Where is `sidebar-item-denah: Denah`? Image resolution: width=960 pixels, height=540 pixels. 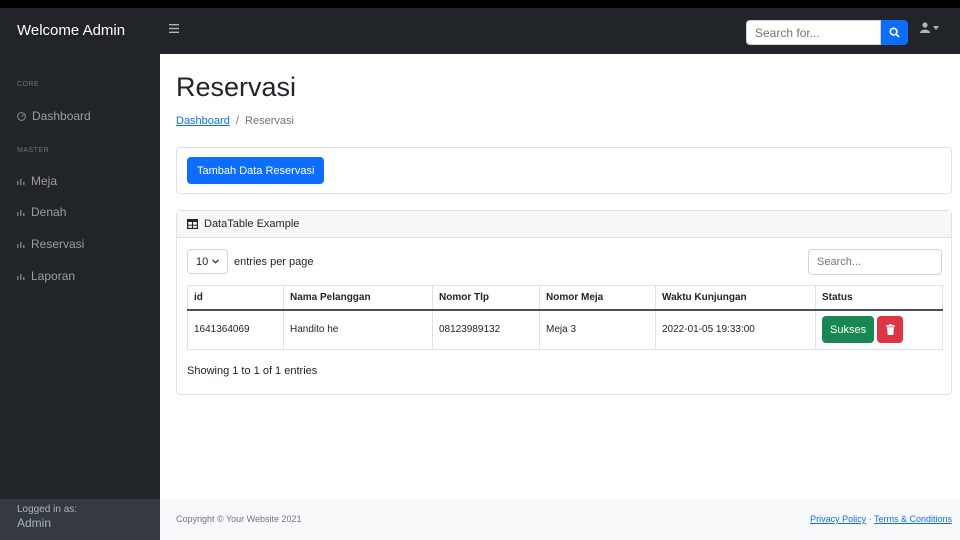 sidebar-item-denah: Denah is located at coordinates (84, 212).